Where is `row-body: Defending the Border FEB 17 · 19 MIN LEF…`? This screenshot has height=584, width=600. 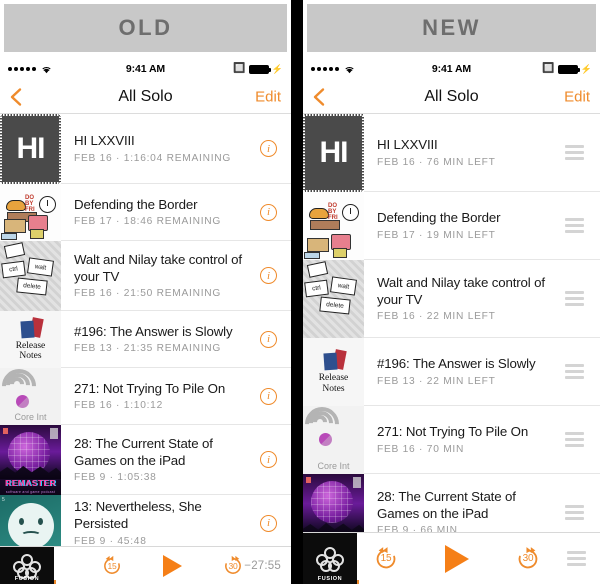 row-body: Defending the Border FEB 17 · 19 MIN LEF… is located at coordinates (482, 226).